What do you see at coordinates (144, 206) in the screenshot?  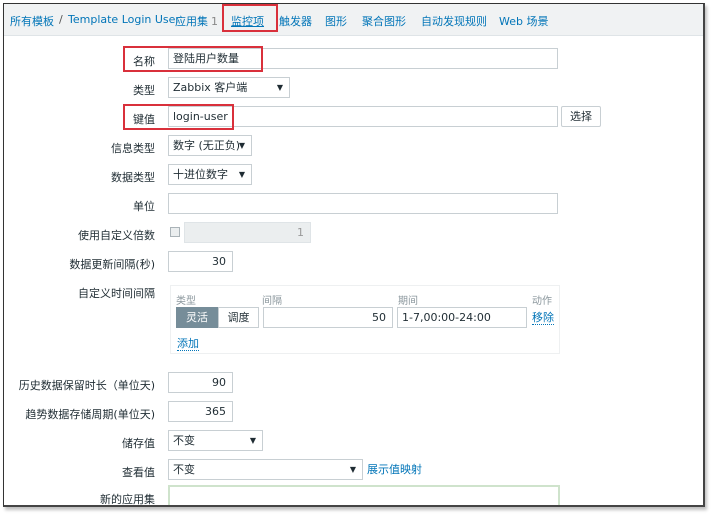 I see `units-label: 单位` at bounding box center [144, 206].